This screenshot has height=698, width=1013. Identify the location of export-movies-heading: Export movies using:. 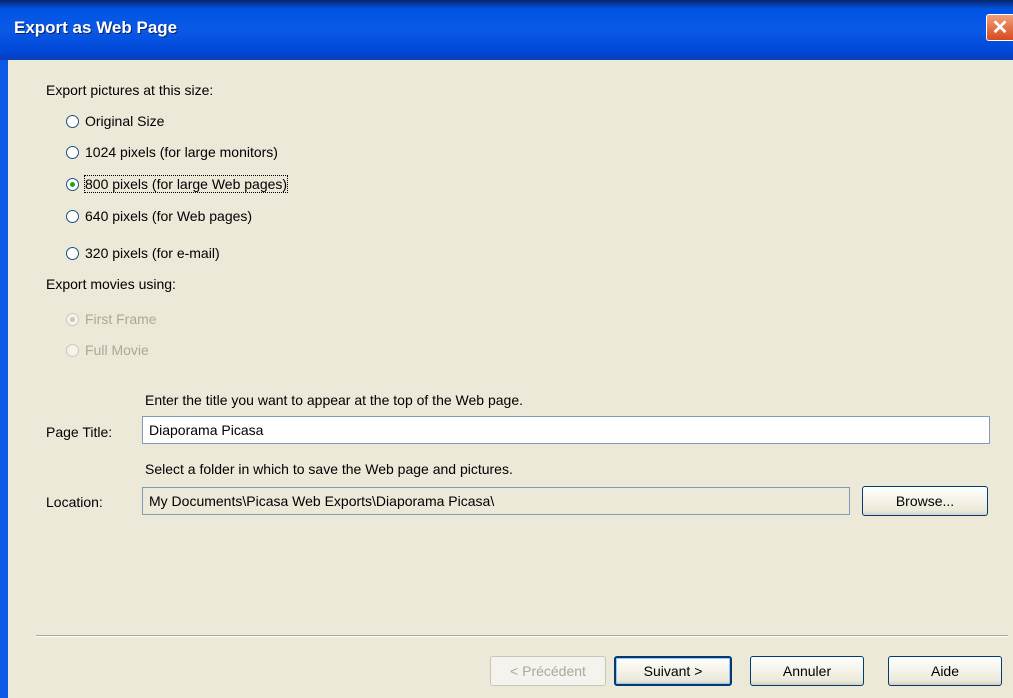
(111, 284).